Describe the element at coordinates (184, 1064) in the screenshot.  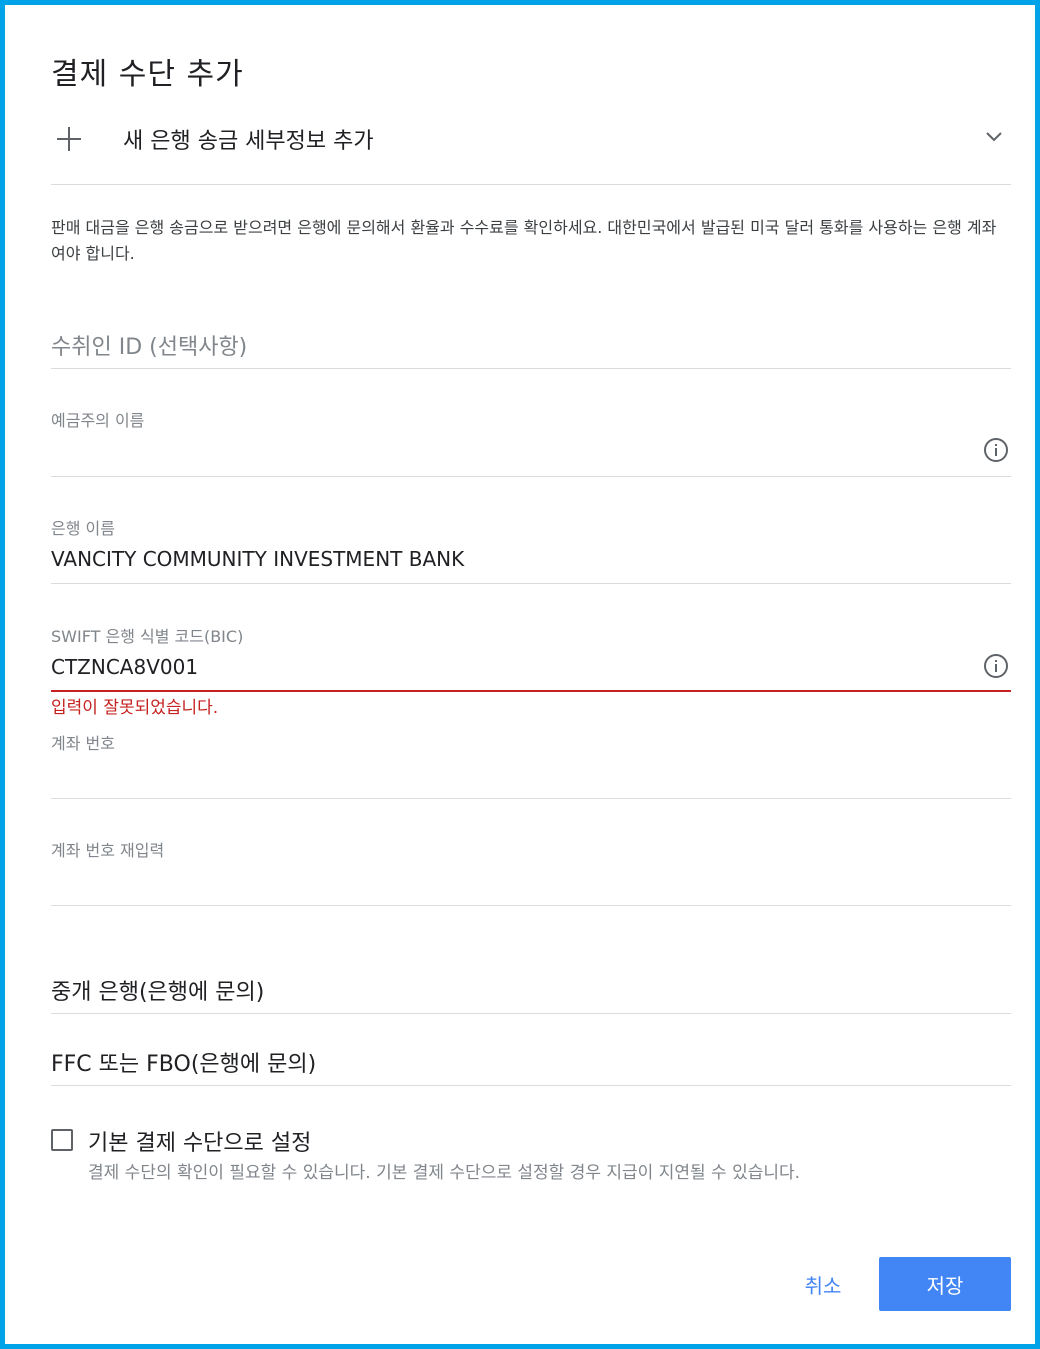
I see `ffc-fbo-label: FFC 또는 FBO(은행에 문의)` at that location.